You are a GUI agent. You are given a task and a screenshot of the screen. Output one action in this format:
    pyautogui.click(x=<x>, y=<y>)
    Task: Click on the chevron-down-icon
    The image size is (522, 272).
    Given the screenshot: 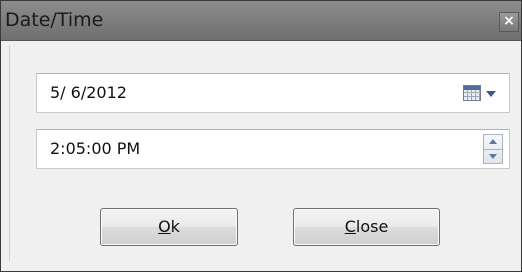 What is the action you would take?
    pyautogui.click(x=491, y=94)
    